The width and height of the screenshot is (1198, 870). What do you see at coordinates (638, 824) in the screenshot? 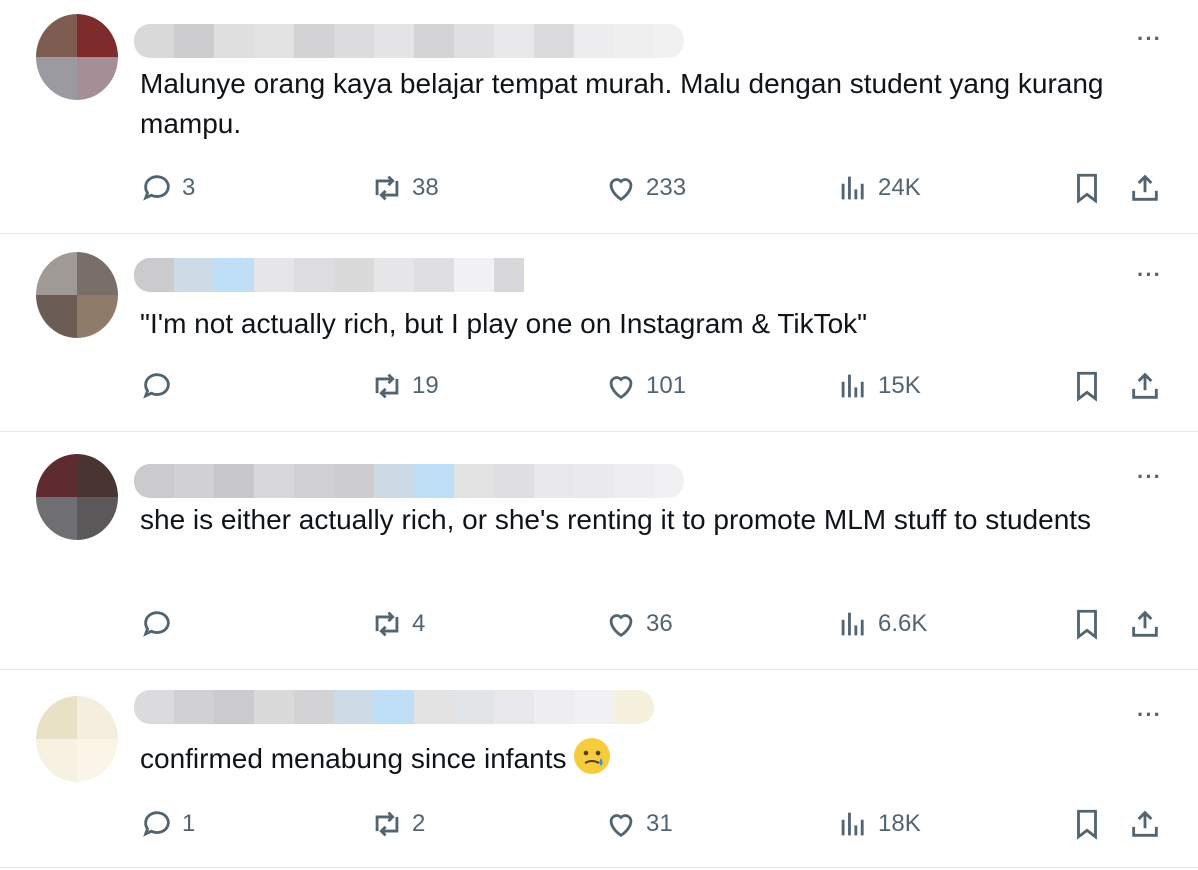
I see `like-button: 31` at bounding box center [638, 824].